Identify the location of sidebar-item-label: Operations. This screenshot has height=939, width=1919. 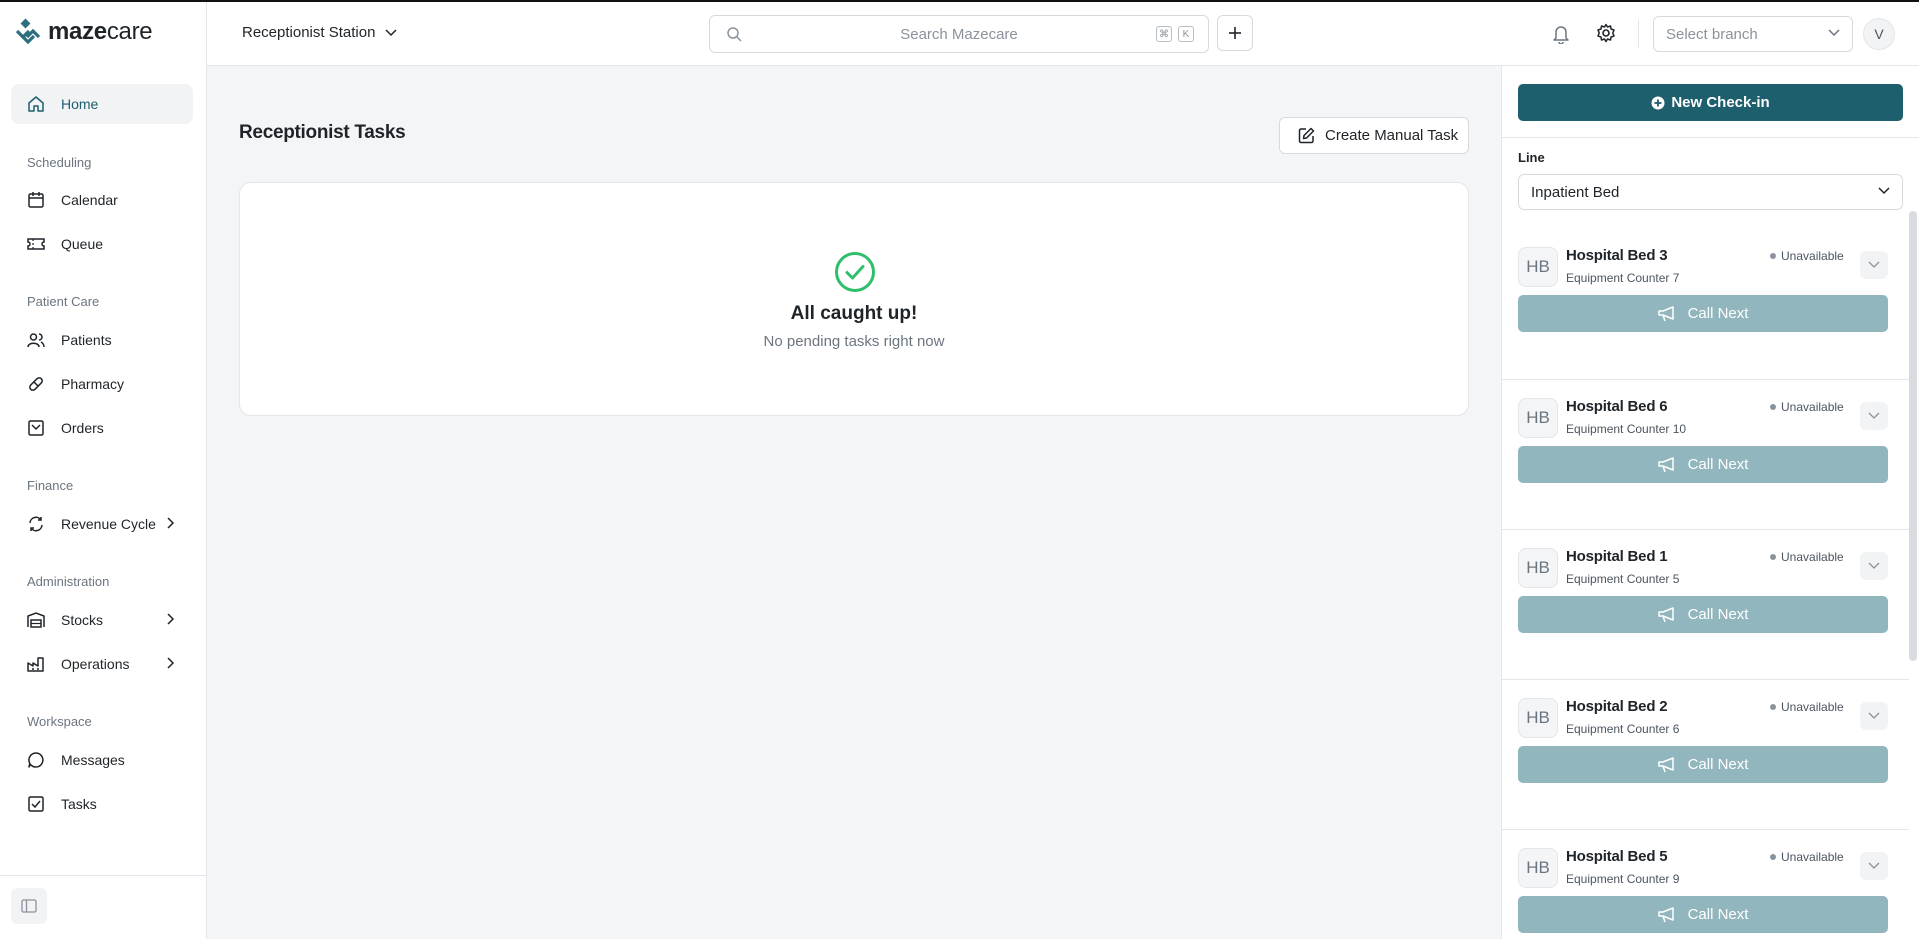
(95, 664).